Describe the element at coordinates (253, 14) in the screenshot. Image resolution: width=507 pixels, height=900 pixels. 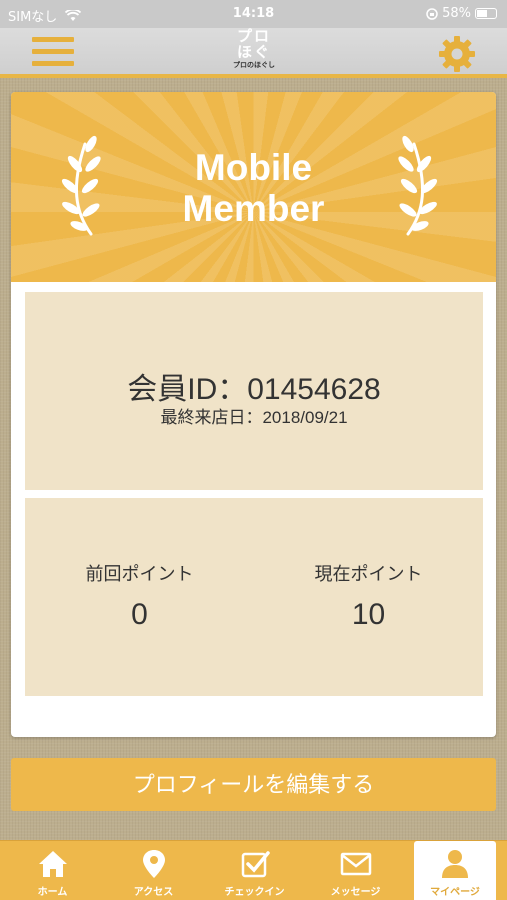
I see `status-bar: SIMなし 14:18 58%` at that location.